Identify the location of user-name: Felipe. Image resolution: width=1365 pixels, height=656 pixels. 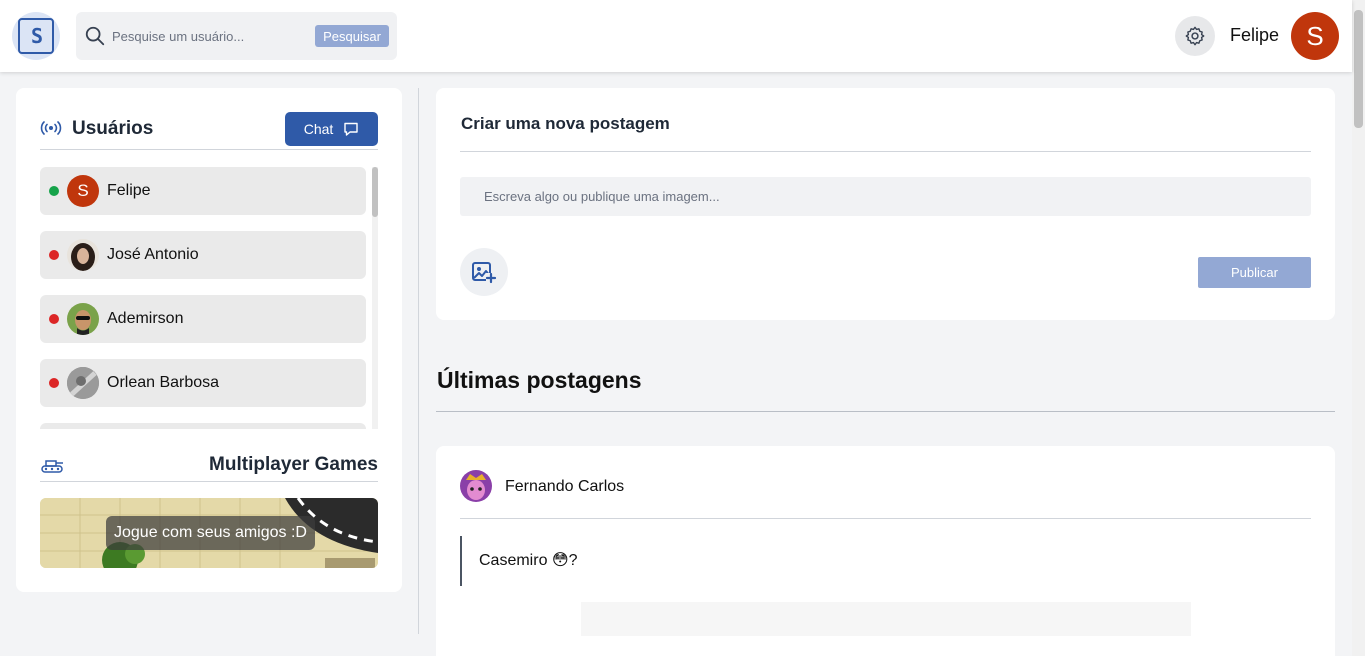
(129, 190).